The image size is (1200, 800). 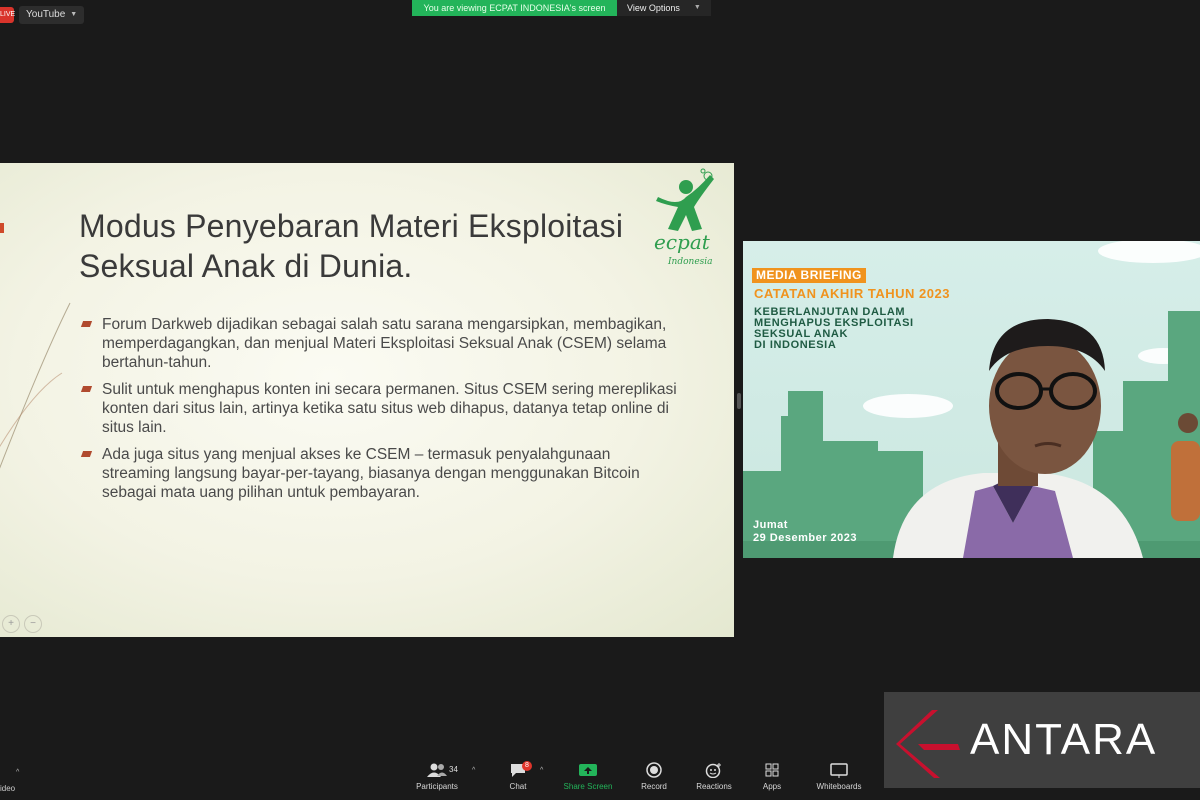 I want to click on topic-line: DI INDONESIA, so click(x=795, y=345).